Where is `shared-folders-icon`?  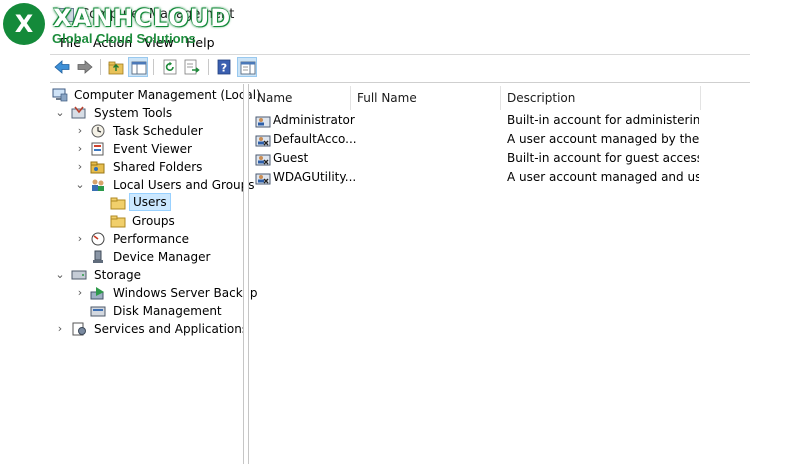
shared-folders-icon is located at coordinates (97, 167).